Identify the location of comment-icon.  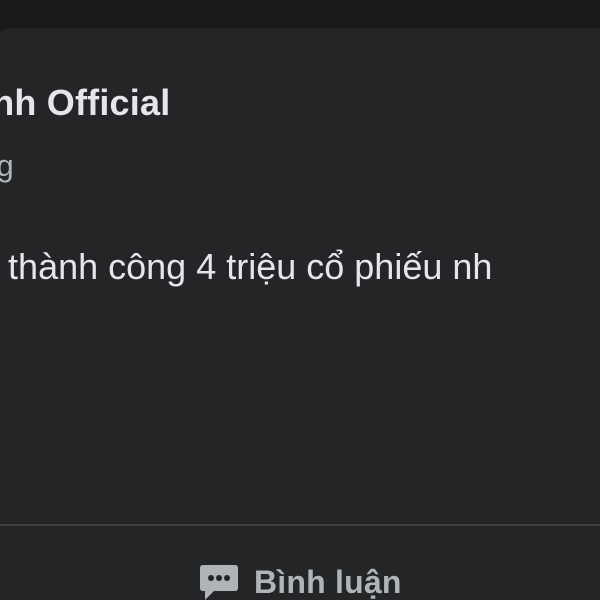
(219, 582).